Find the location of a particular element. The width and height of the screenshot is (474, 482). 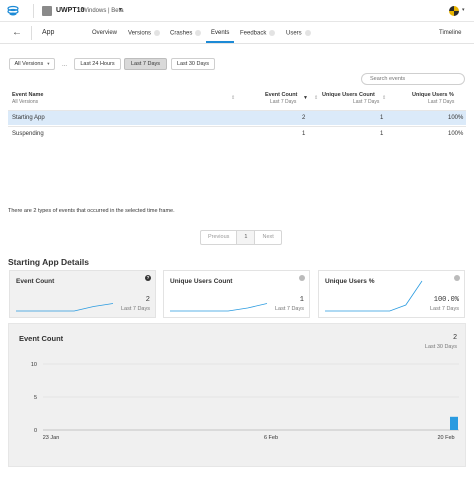

card-event-count: Event Count ? 2 Last 7 Days is located at coordinates (82, 294).